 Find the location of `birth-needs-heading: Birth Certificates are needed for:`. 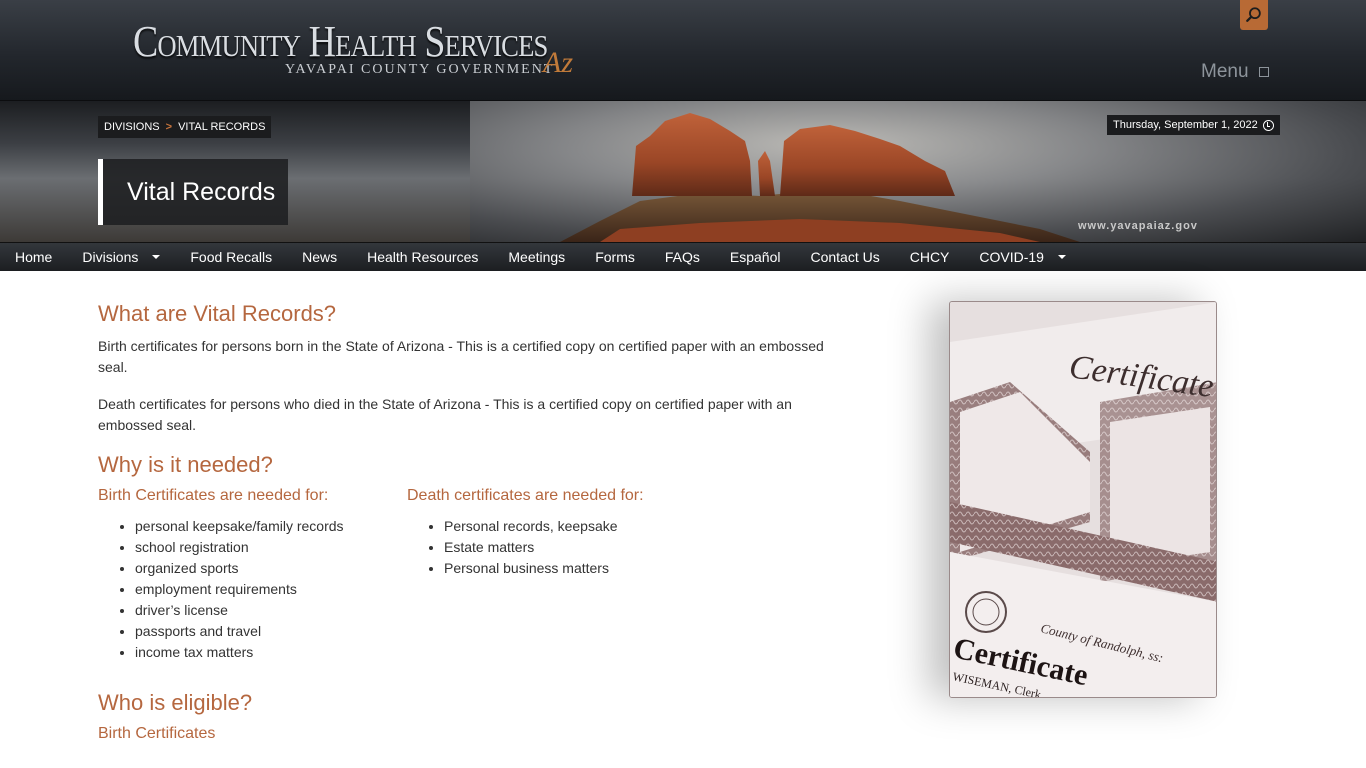

birth-needs-heading: Birth Certificates are needed for: is located at coordinates (213, 495).